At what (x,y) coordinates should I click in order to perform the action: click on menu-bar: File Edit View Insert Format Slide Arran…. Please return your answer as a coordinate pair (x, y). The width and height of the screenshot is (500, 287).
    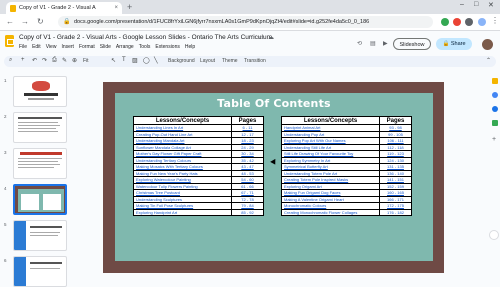
    Looking at the image, I should click on (107, 47).